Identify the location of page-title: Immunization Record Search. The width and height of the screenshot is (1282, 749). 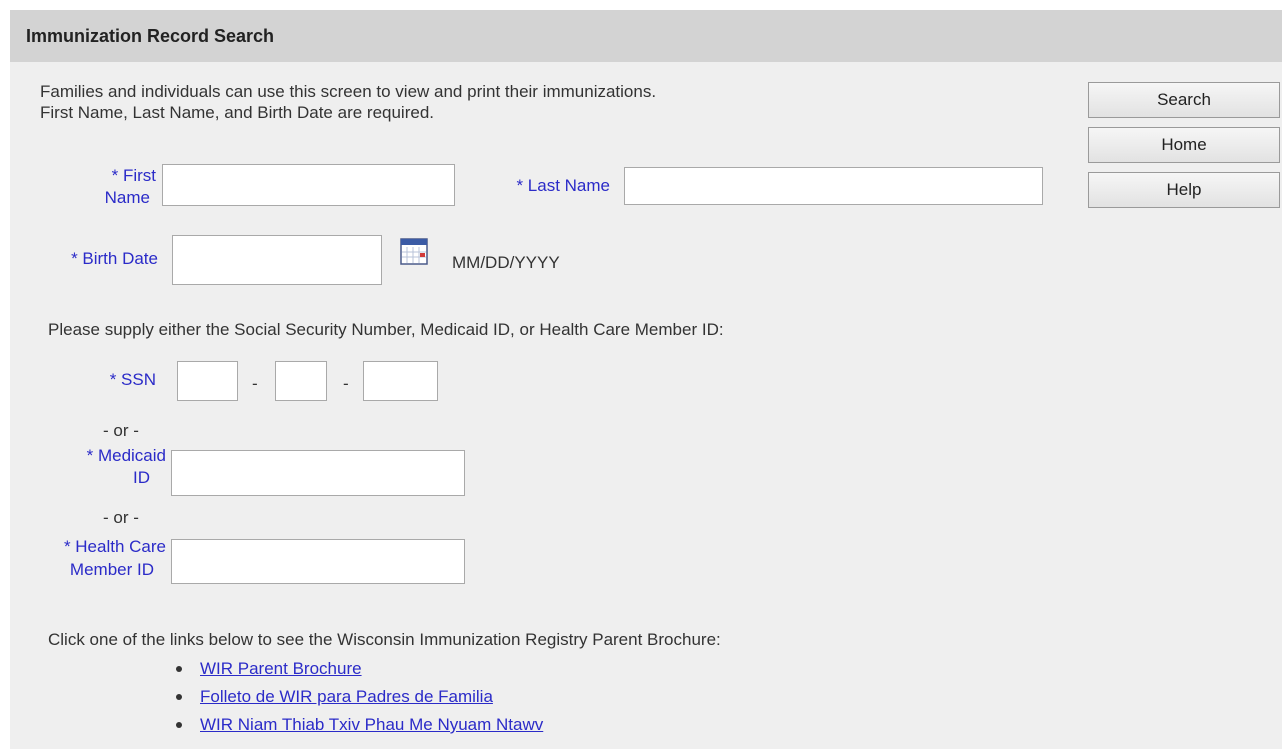
(150, 36).